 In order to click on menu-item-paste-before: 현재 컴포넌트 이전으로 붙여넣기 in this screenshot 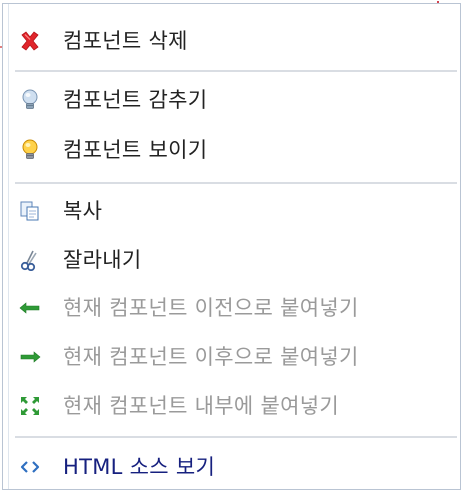, I will do `click(234, 308)`.